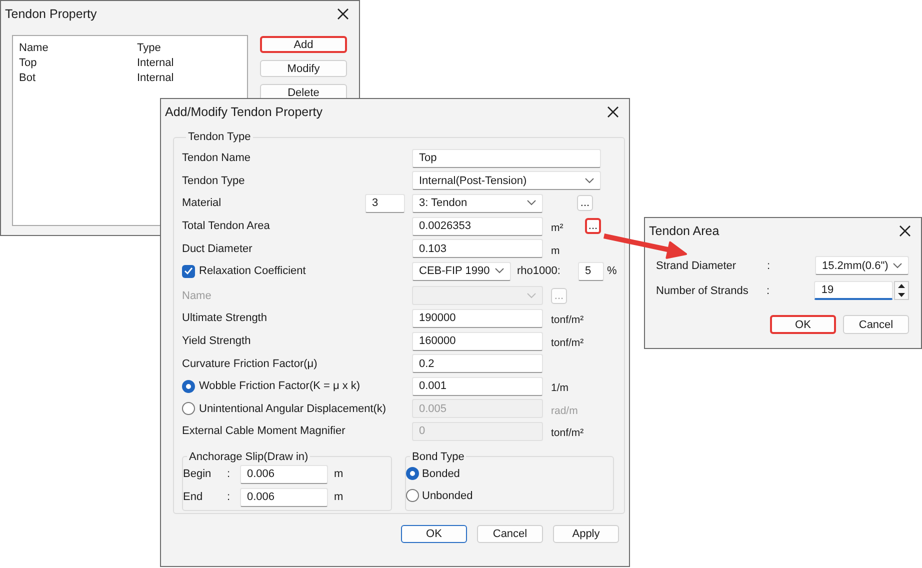  What do you see at coordinates (477, 341) in the screenshot?
I see `input-field: 160000` at bounding box center [477, 341].